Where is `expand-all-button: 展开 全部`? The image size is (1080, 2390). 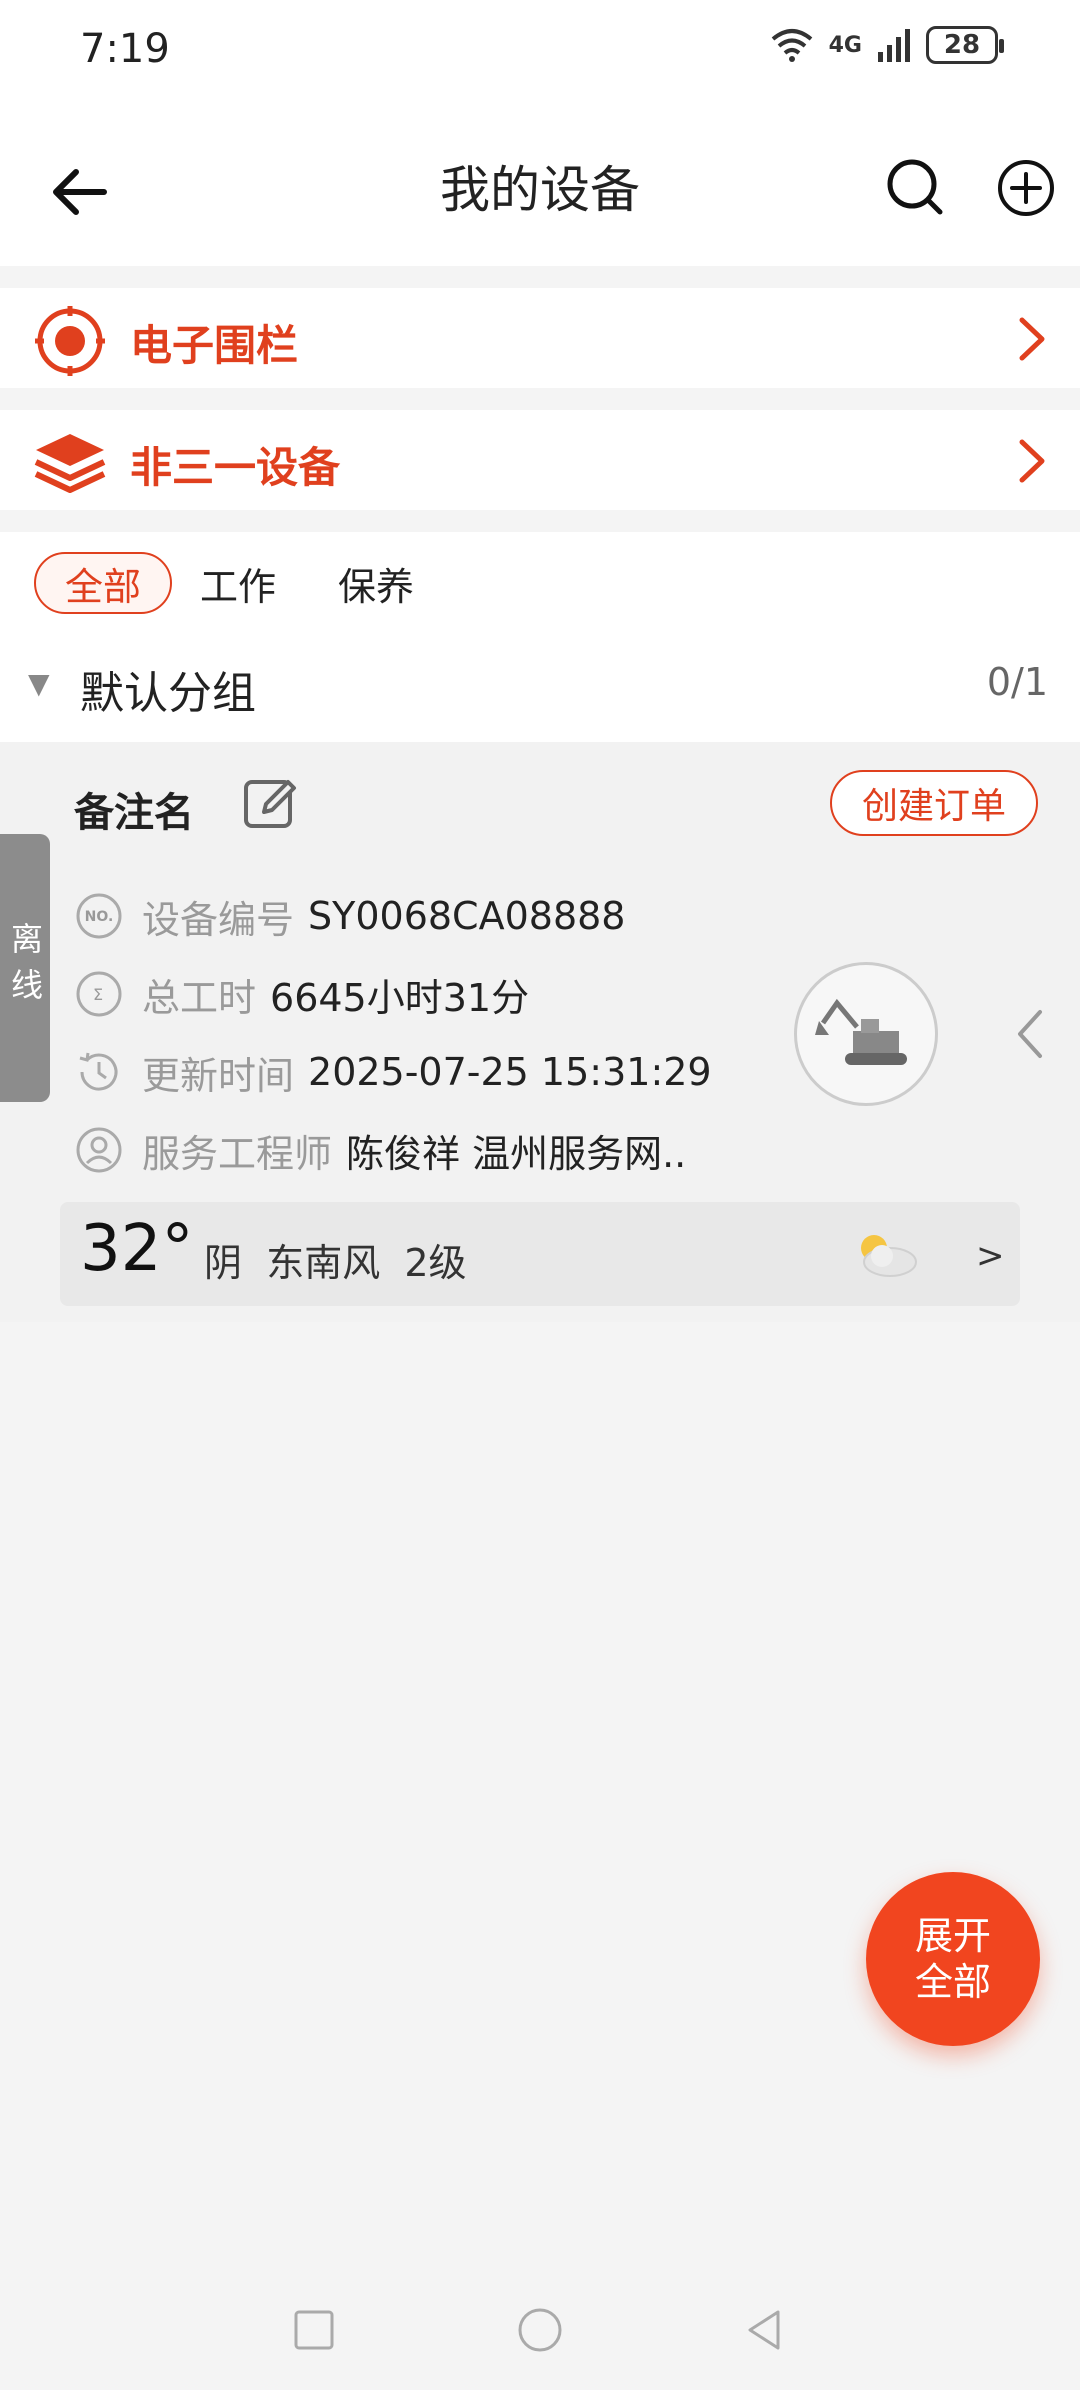 expand-all-button: 展开 全部 is located at coordinates (953, 1959).